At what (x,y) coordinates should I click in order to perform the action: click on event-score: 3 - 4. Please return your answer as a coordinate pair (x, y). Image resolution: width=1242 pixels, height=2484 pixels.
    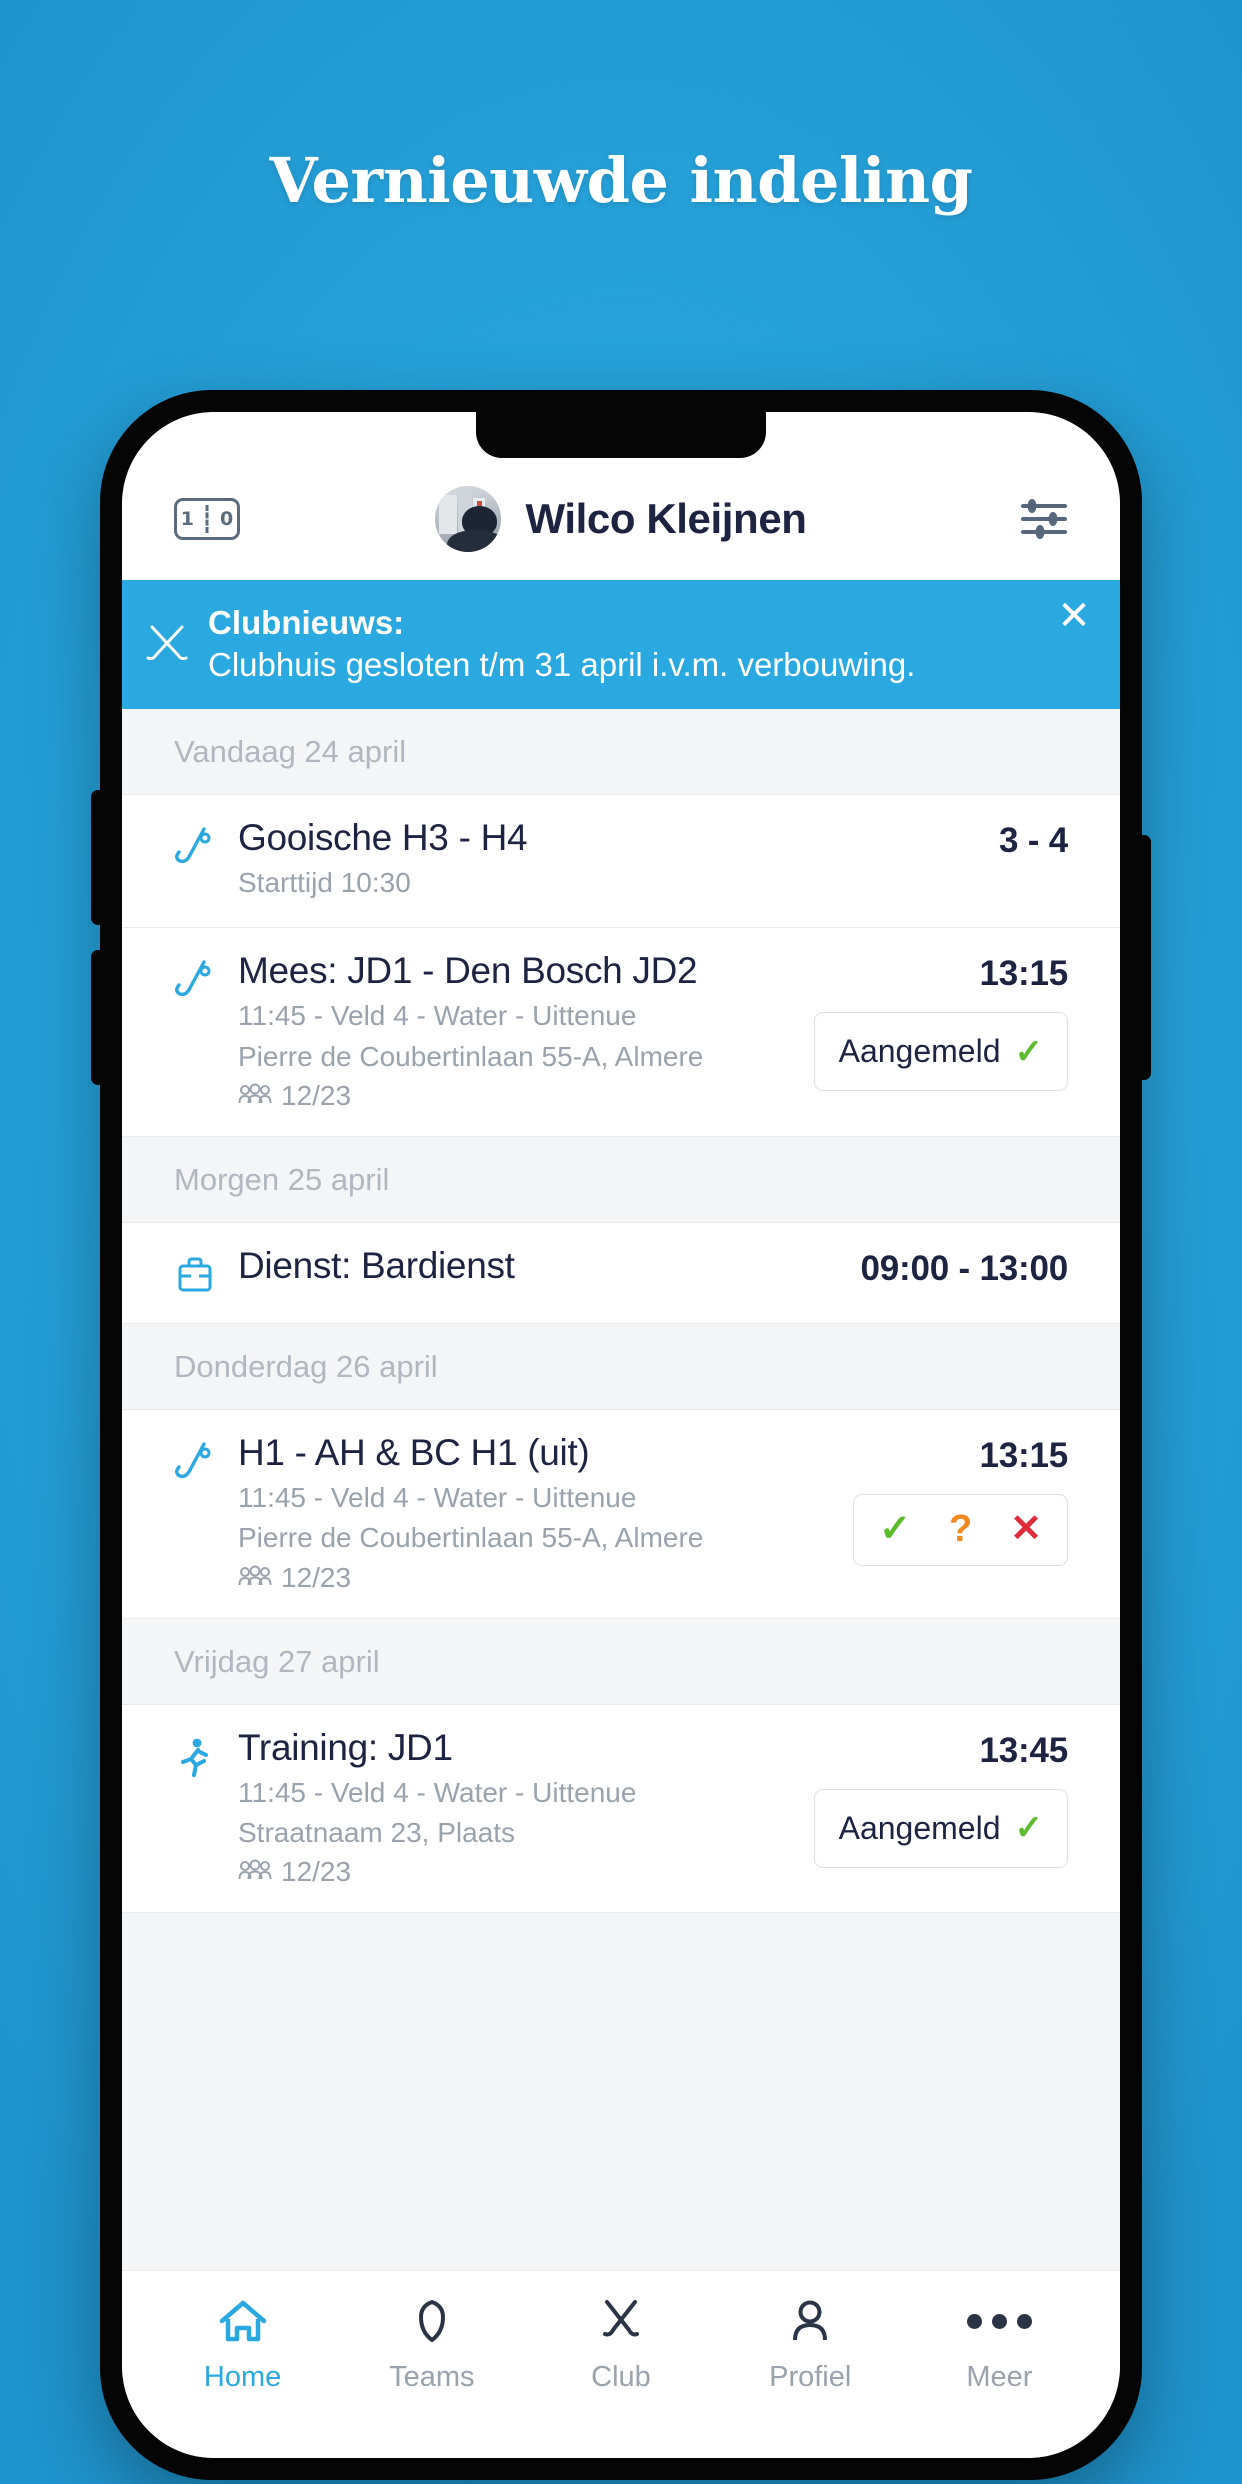
    Looking at the image, I should click on (1033, 841).